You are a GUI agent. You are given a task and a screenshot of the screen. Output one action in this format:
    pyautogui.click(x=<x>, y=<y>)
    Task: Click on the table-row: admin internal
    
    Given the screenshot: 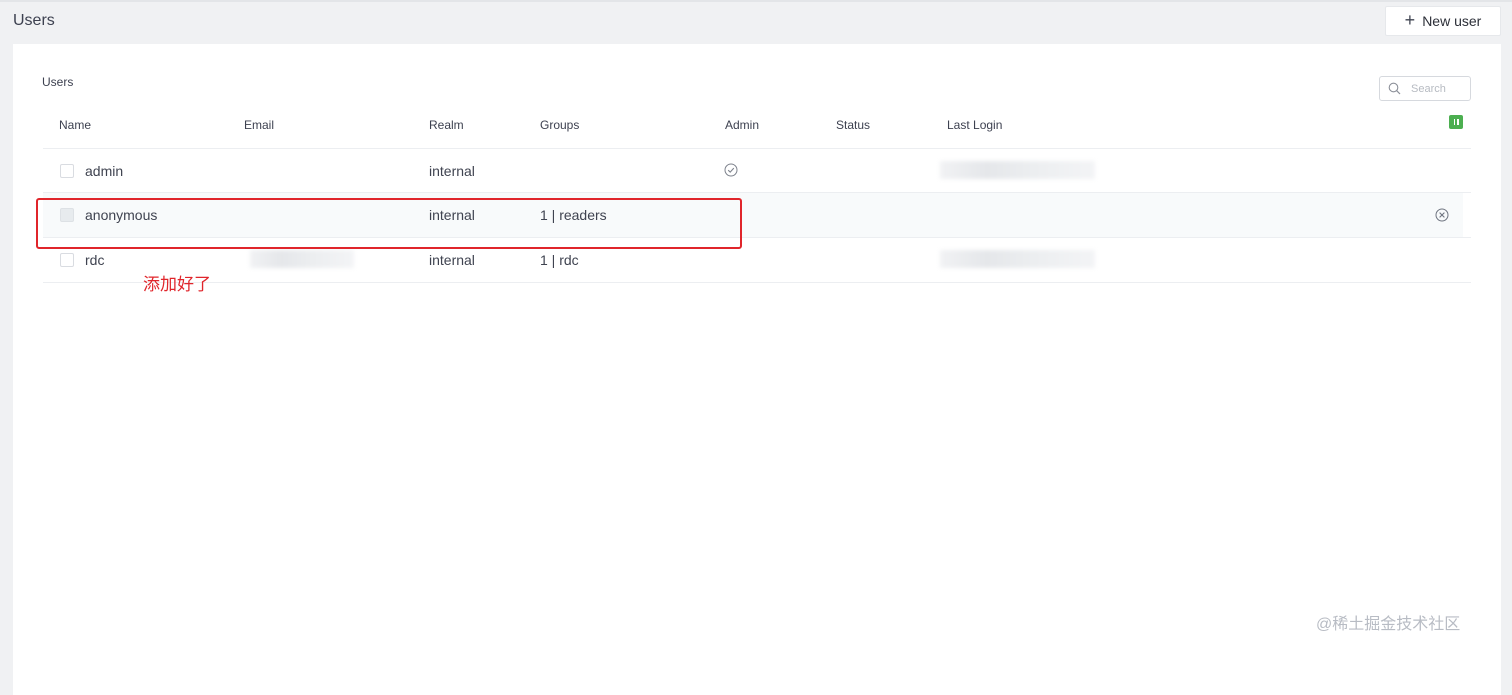 What is the action you would take?
    pyautogui.click(x=753, y=171)
    